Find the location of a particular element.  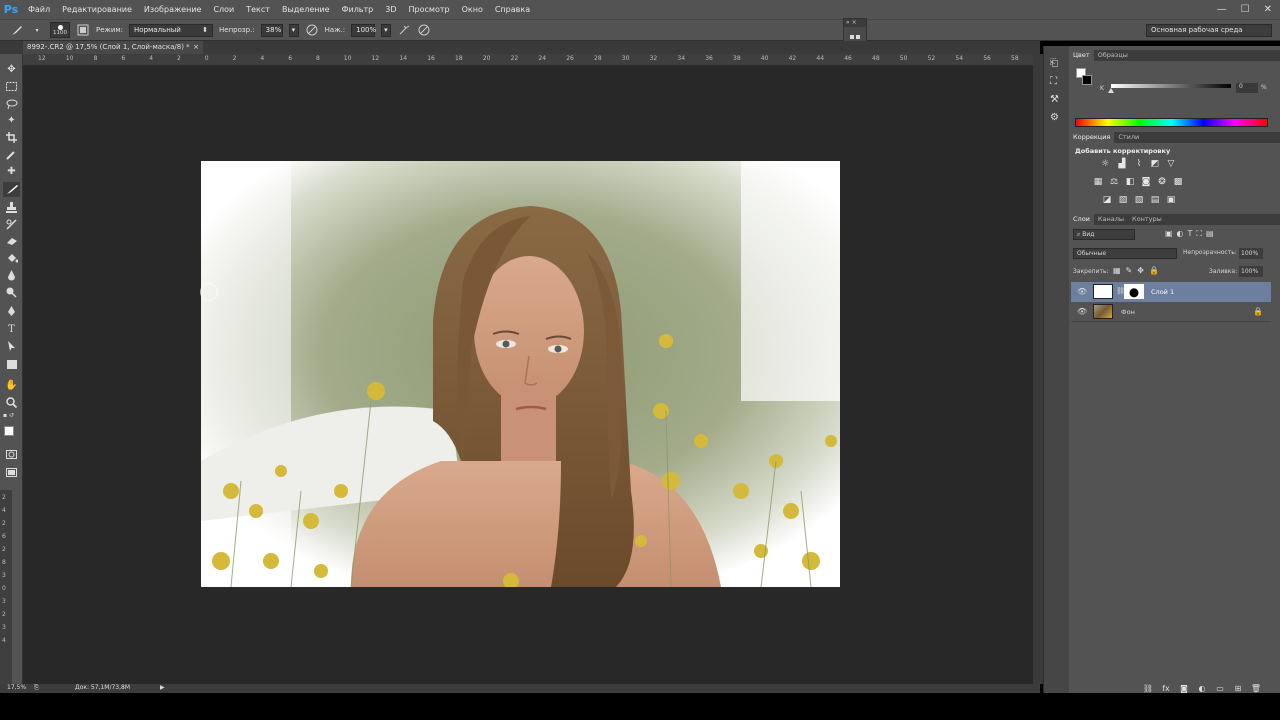

brush-size-picker: 1100 is located at coordinates (60, 30).